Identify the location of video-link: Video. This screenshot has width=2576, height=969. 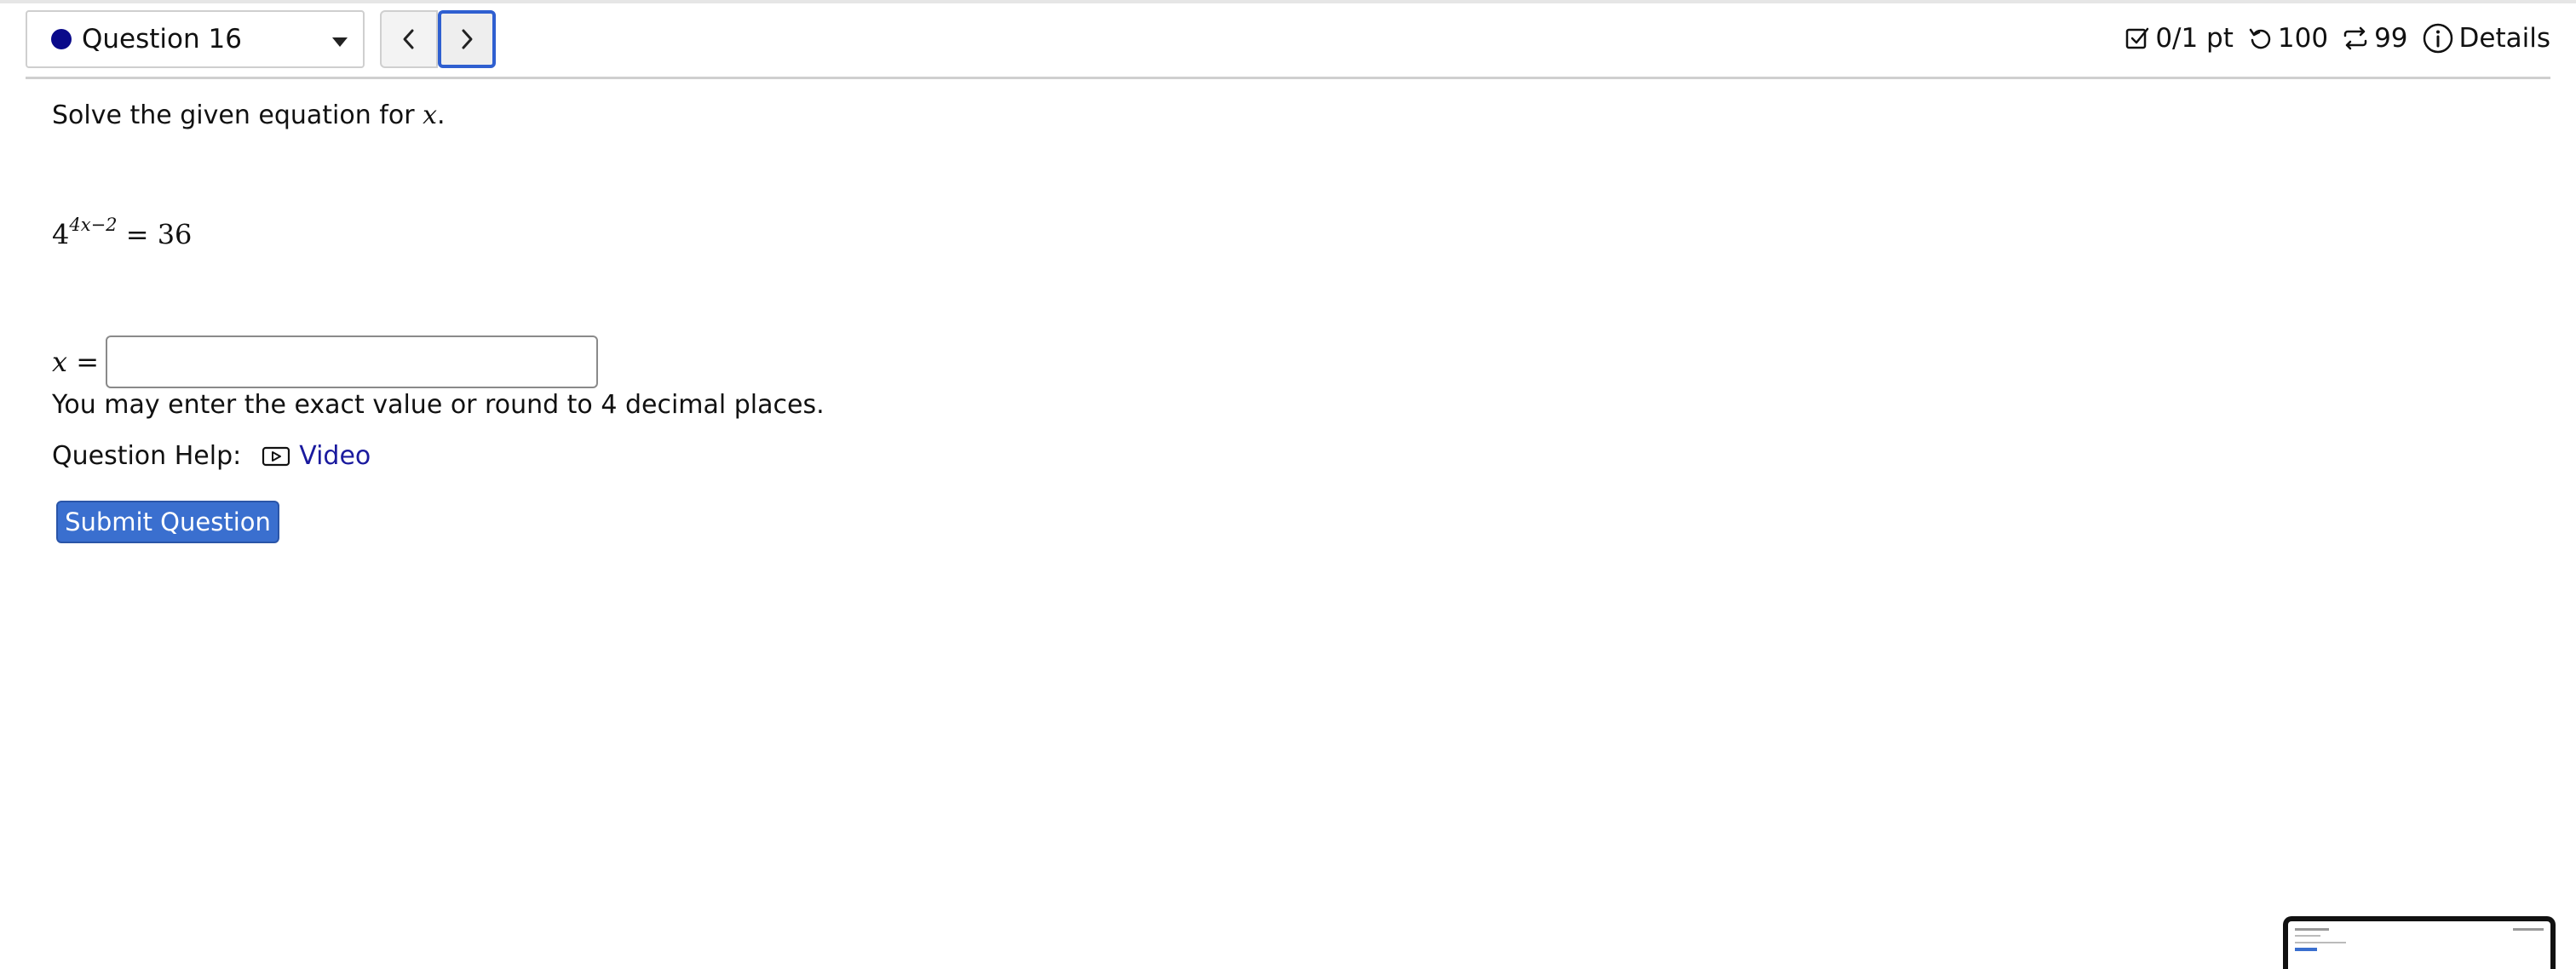
(317, 456).